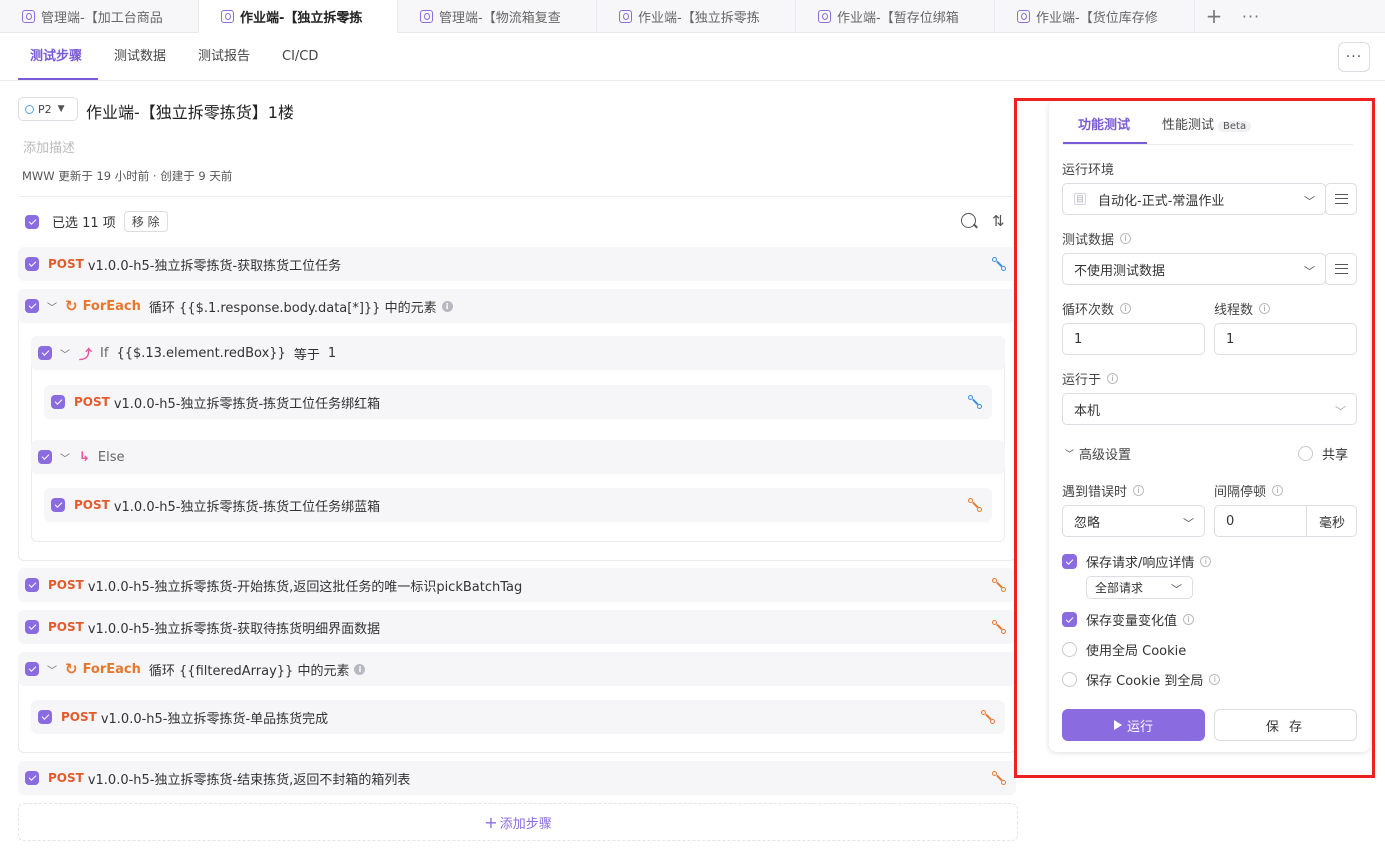  What do you see at coordinates (491, 822) in the screenshot?
I see `plus-icon: +` at bounding box center [491, 822].